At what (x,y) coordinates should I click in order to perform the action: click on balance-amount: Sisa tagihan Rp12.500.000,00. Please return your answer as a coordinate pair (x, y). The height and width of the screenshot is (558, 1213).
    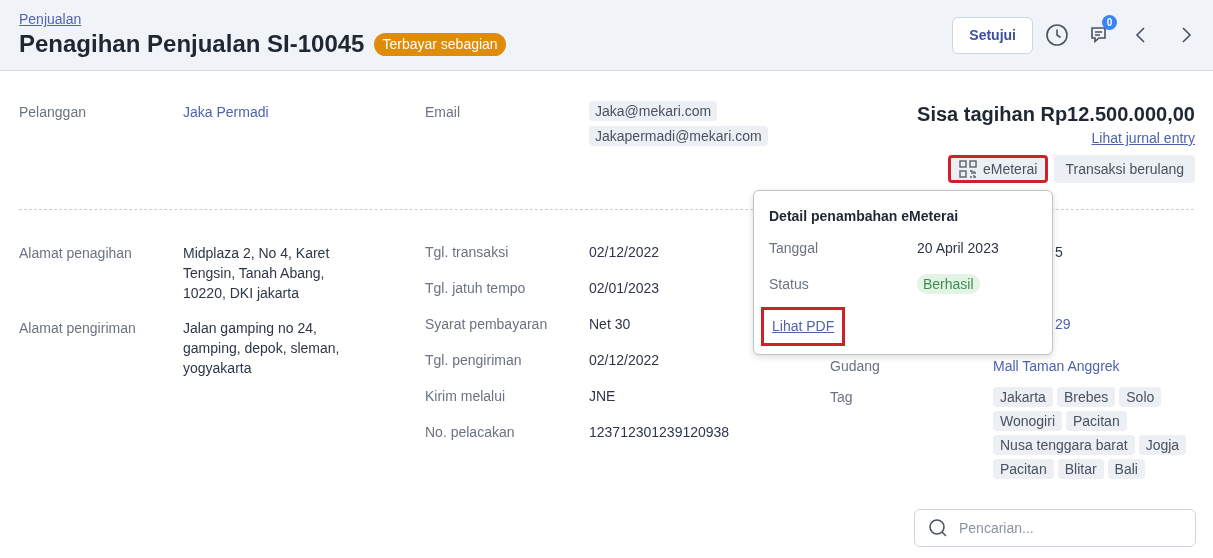
    Looking at the image, I should click on (1056, 114).